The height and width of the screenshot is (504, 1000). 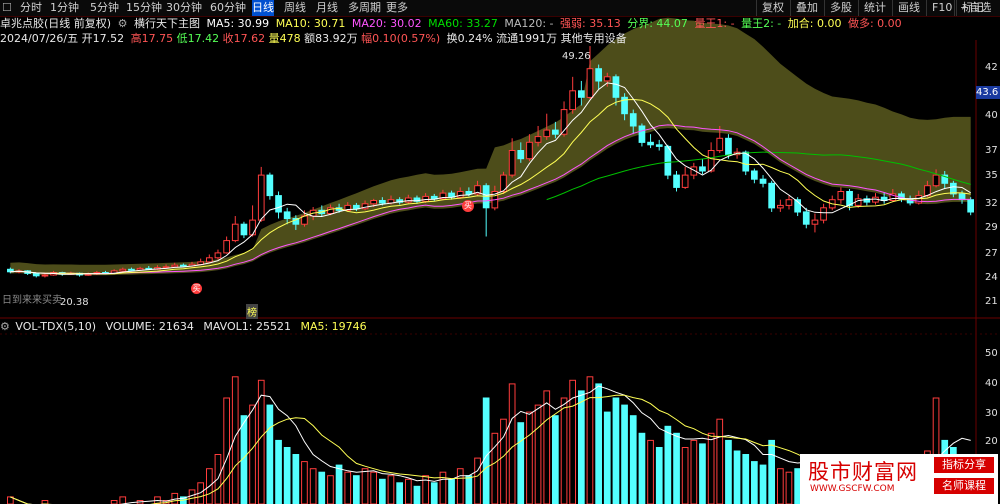 I want to click on weak-value: 强弱: 35.13, so click(x=590, y=23).